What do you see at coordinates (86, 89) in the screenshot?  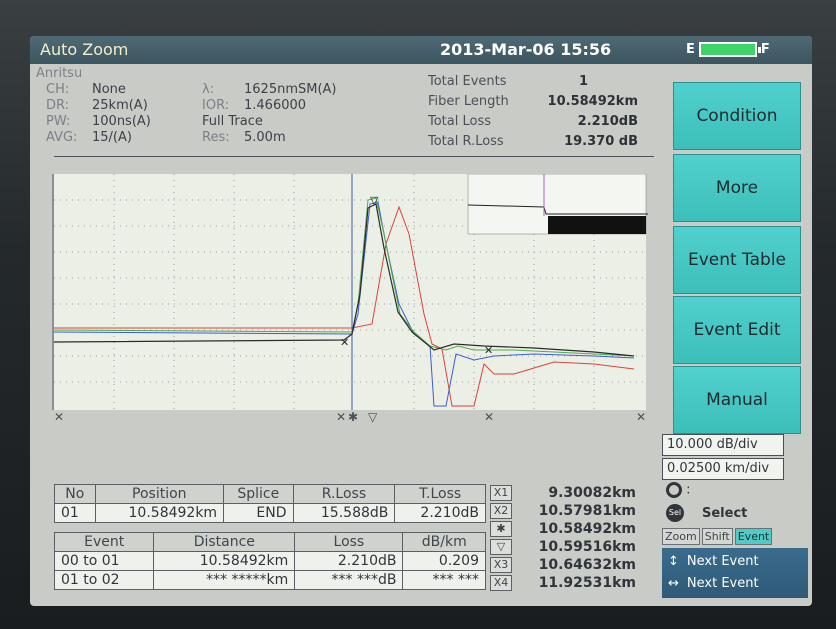 I see `param-ch: CH: None` at bounding box center [86, 89].